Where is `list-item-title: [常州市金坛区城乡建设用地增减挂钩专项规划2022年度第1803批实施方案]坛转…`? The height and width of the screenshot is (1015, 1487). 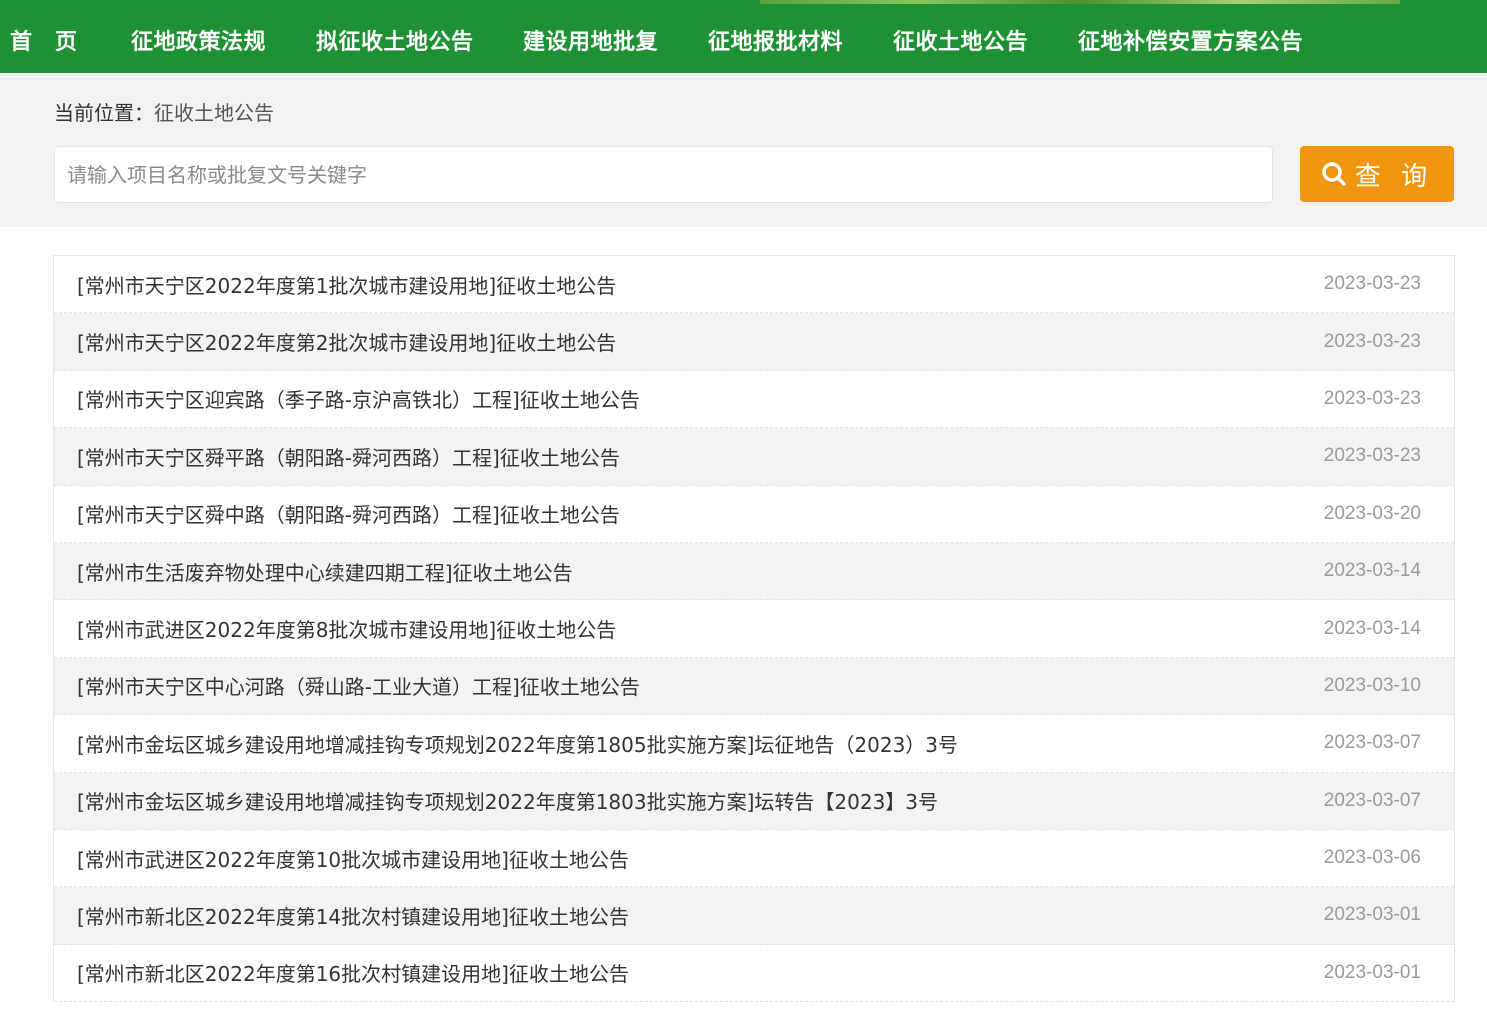
list-item-title: [常州市金坛区城乡建设用地增减挂钩专项规划2022年度第1803批实施方案]坛转… is located at coordinates (507, 800).